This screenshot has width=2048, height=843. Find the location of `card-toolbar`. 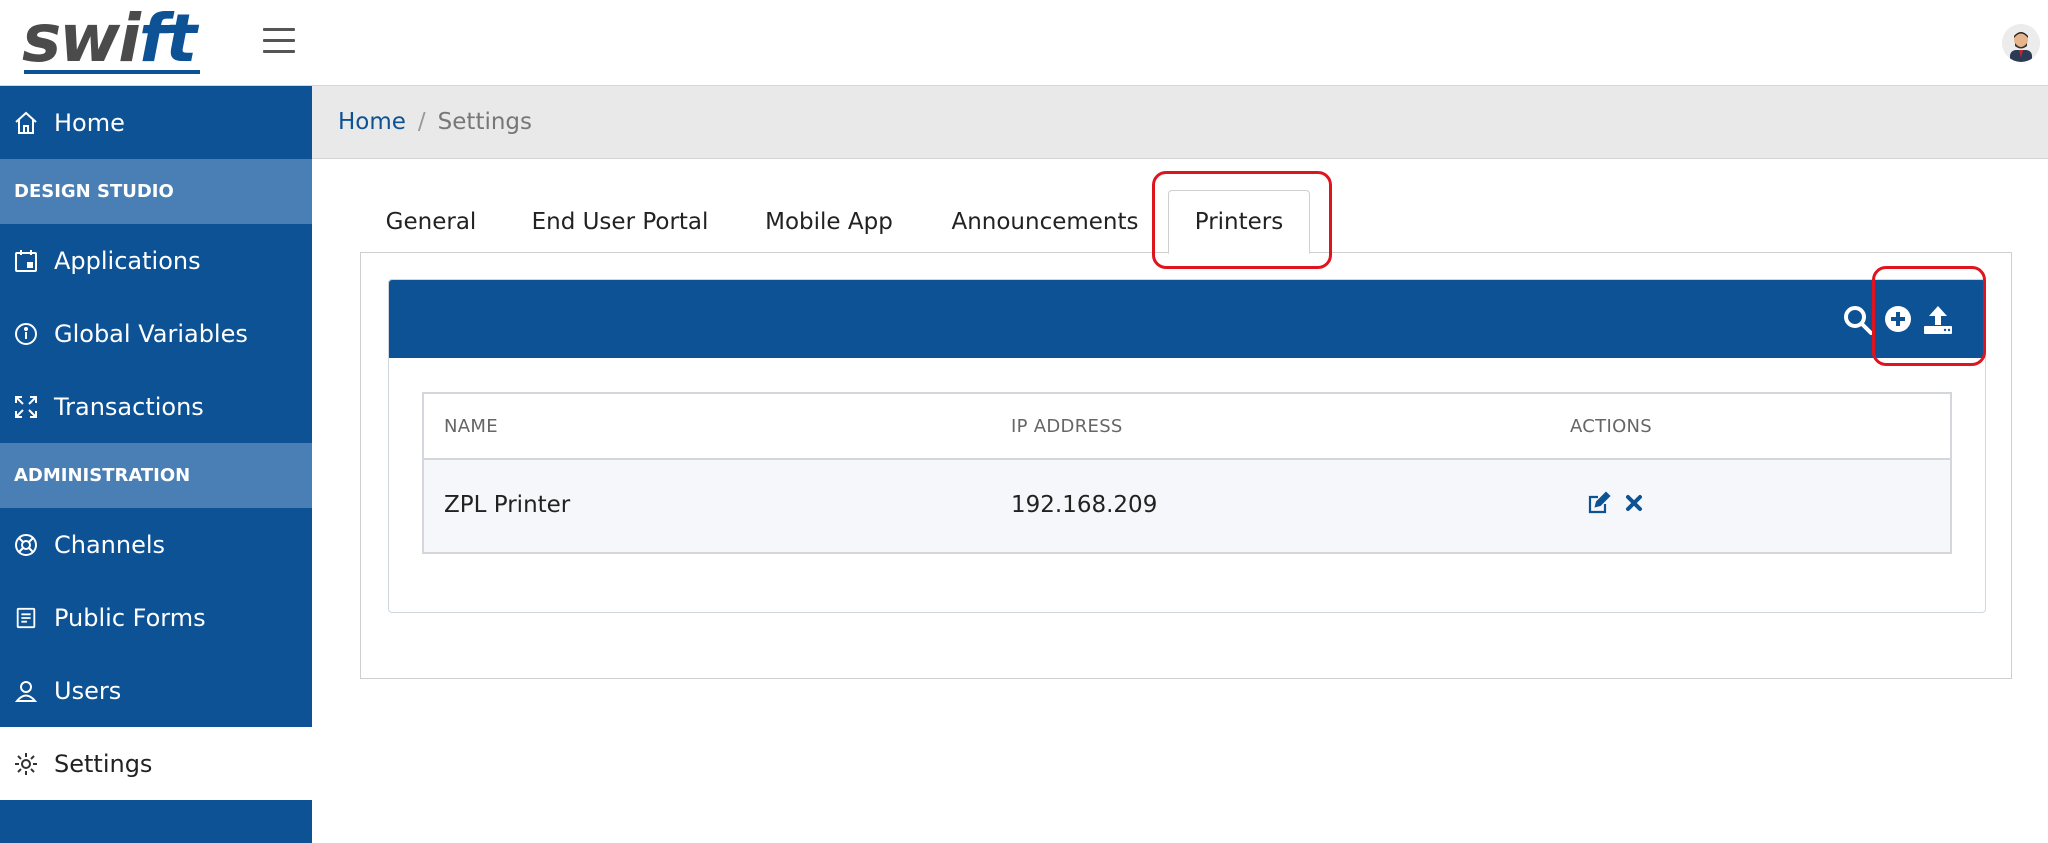

card-toolbar is located at coordinates (1187, 319).